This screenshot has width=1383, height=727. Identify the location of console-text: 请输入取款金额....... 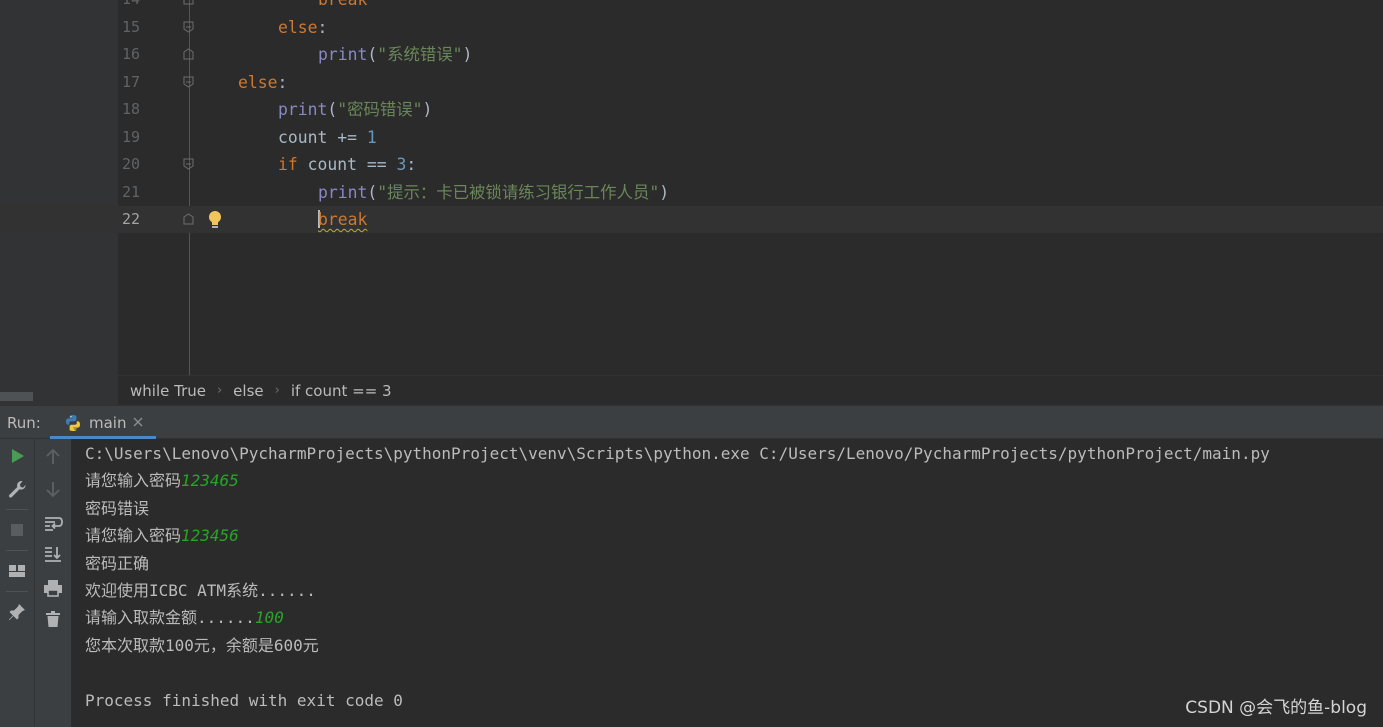
(170, 618).